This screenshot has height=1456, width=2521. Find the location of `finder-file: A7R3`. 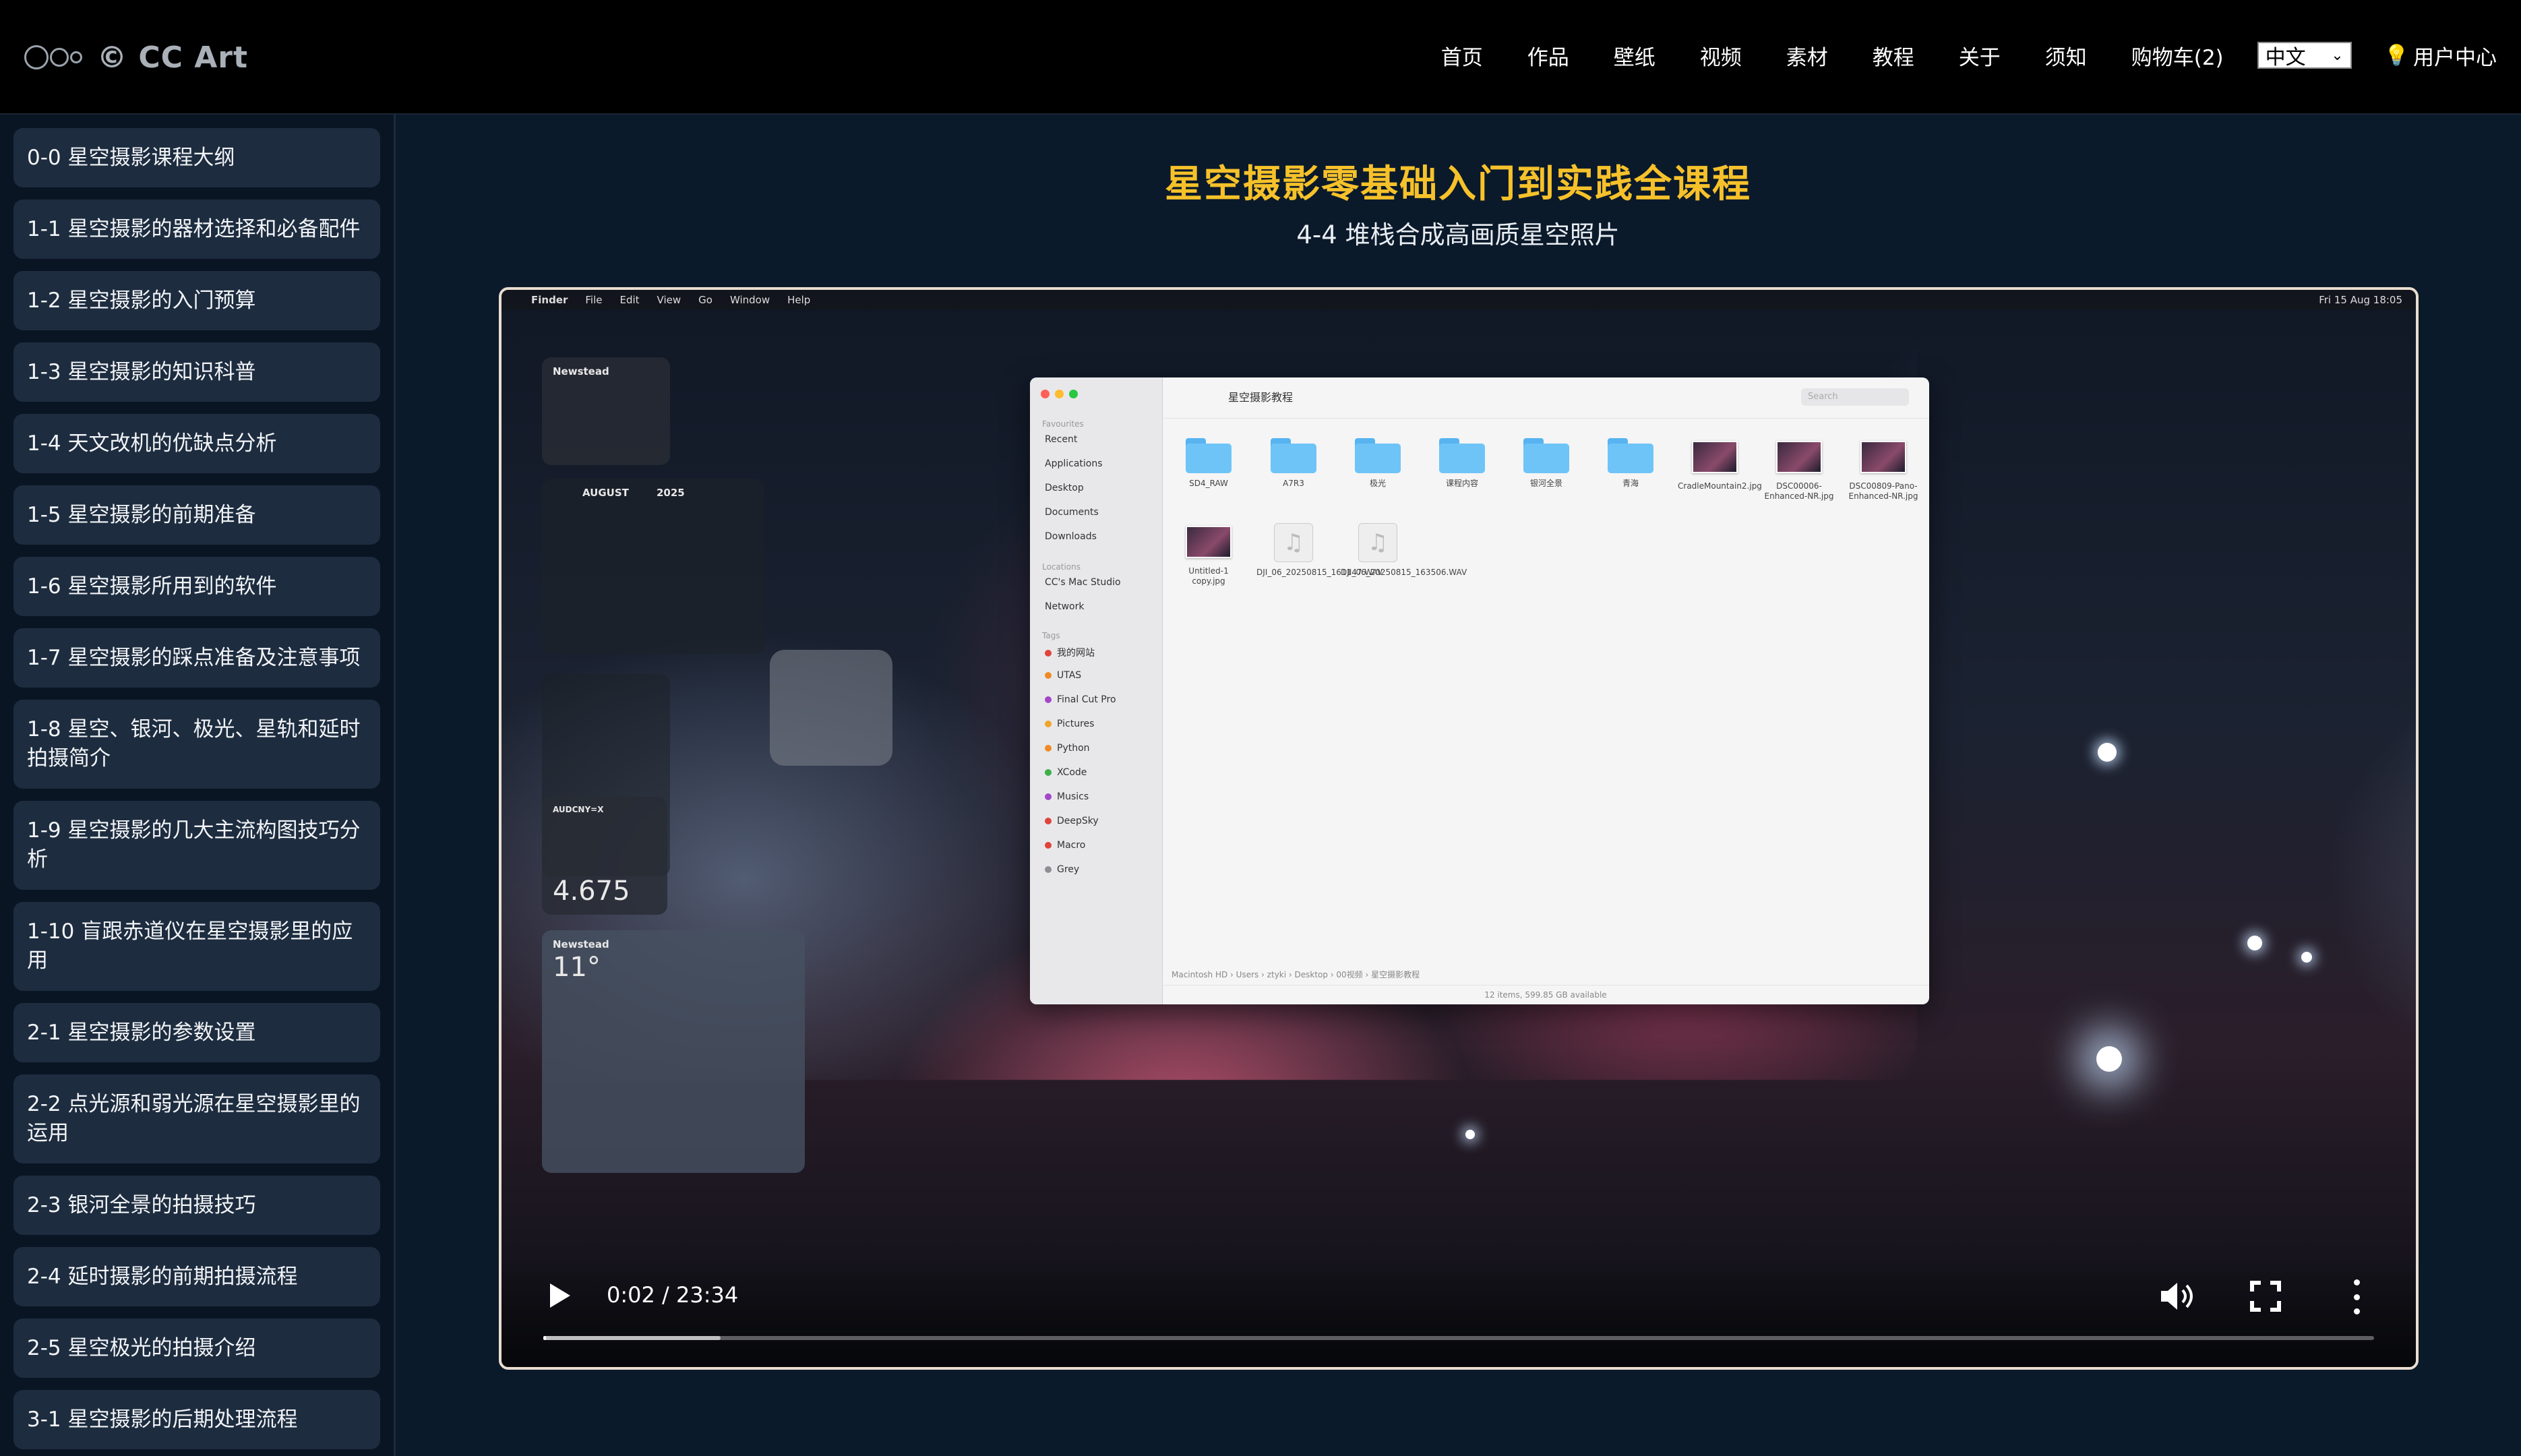

finder-file: A7R3 is located at coordinates (1293, 463).